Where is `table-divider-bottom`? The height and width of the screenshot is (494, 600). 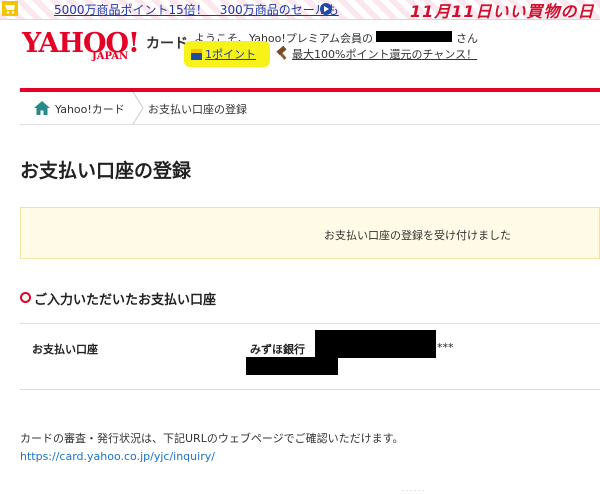
table-divider-bottom is located at coordinates (310, 389).